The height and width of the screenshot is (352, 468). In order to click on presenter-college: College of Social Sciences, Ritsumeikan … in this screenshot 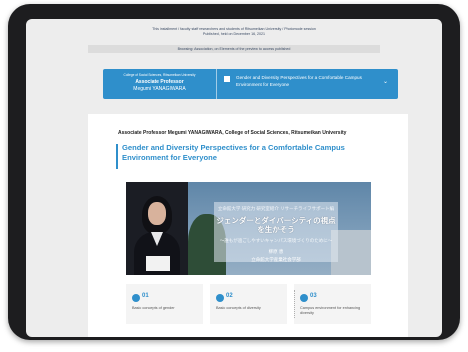, I will do `click(159, 75)`.